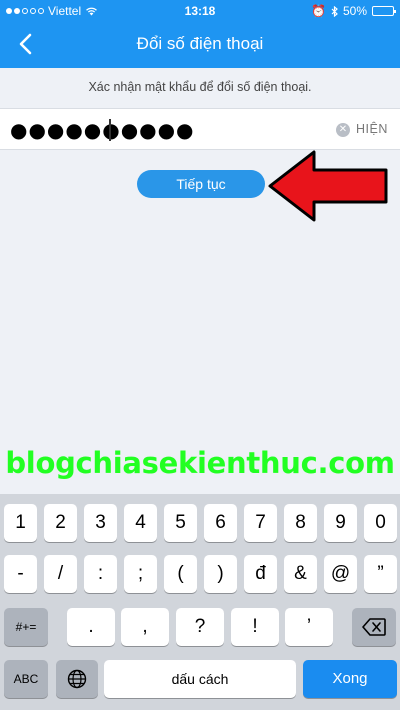 Image resolution: width=400 pixels, height=710 pixels. Describe the element at coordinates (200, 627) in the screenshot. I see `key-question: ?` at that location.